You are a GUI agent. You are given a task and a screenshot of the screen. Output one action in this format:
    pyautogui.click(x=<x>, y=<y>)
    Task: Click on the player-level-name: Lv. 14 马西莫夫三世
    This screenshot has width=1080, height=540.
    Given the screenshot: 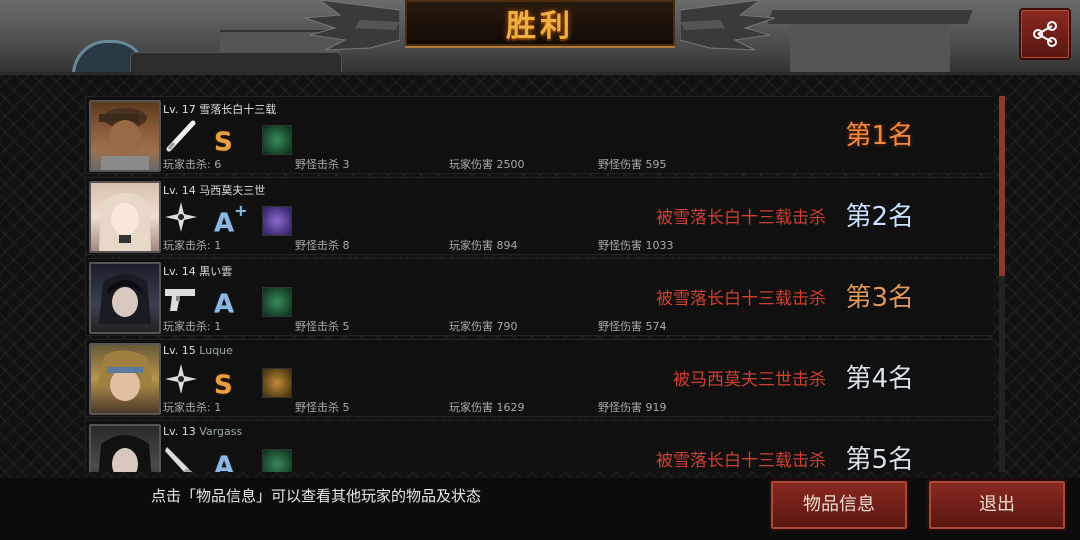 What is the action you would take?
    pyautogui.click(x=214, y=190)
    